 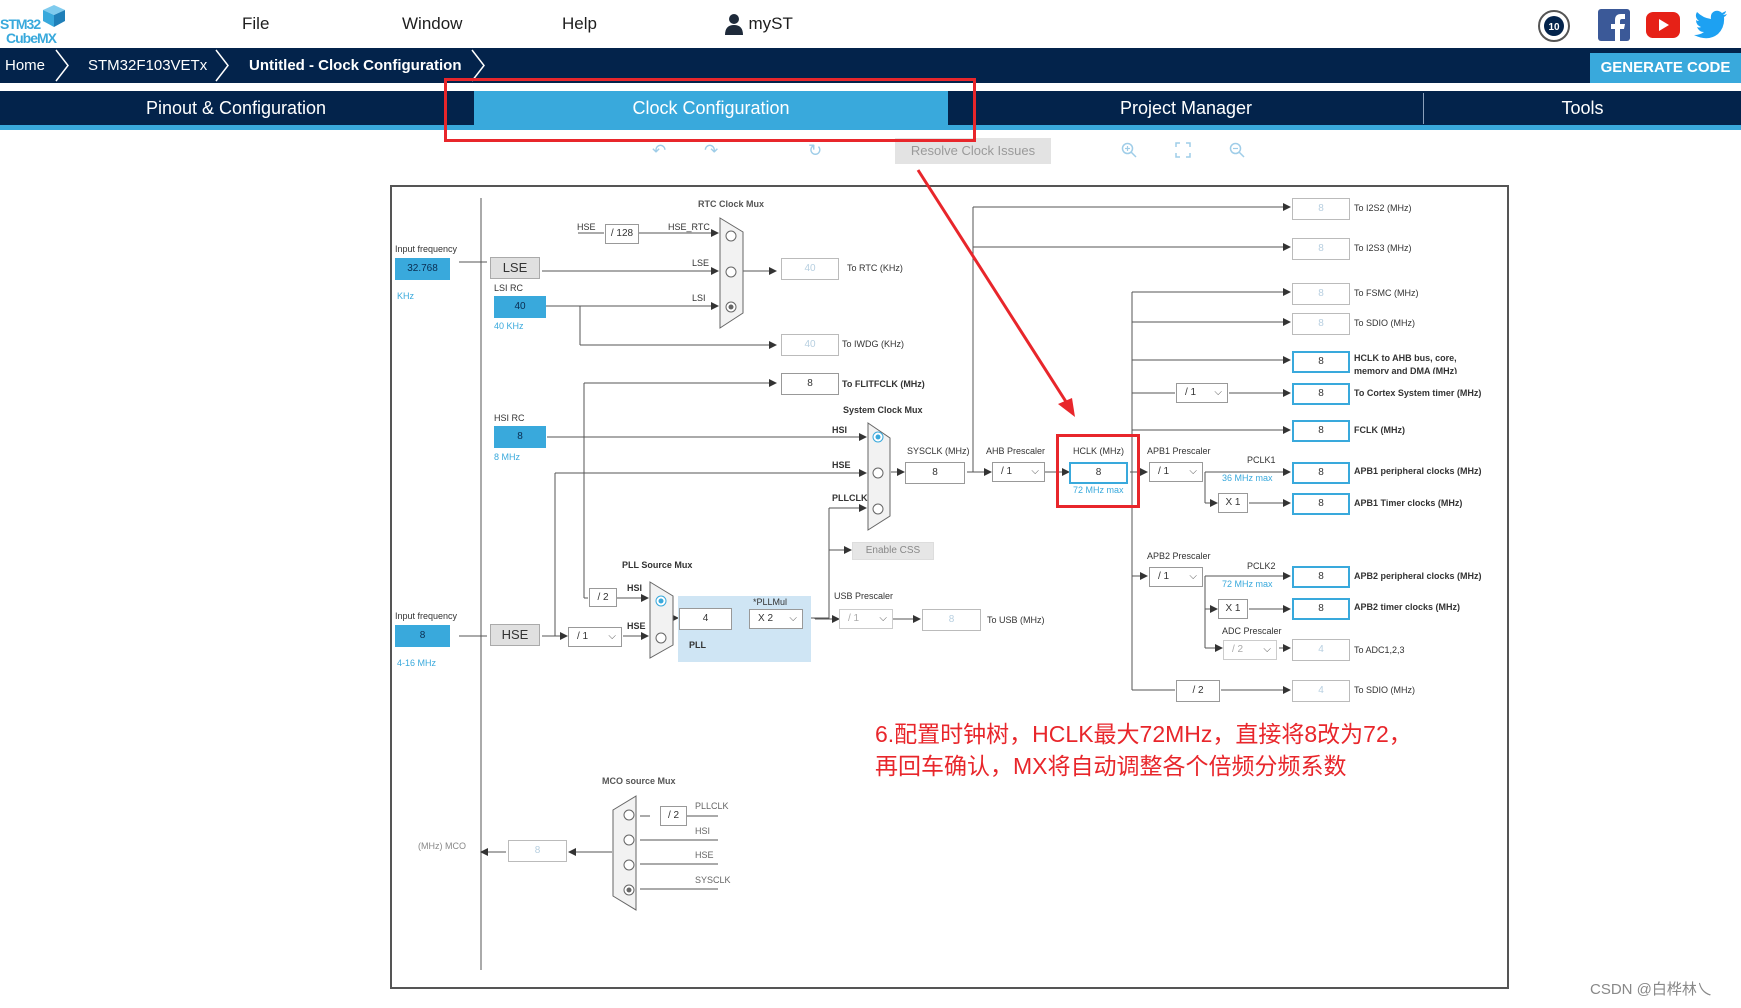 What do you see at coordinates (1202, 393) in the screenshot?
I see `cortex-timer-divider-select: / 1 ⌵` at bounding box center [1202, 393].